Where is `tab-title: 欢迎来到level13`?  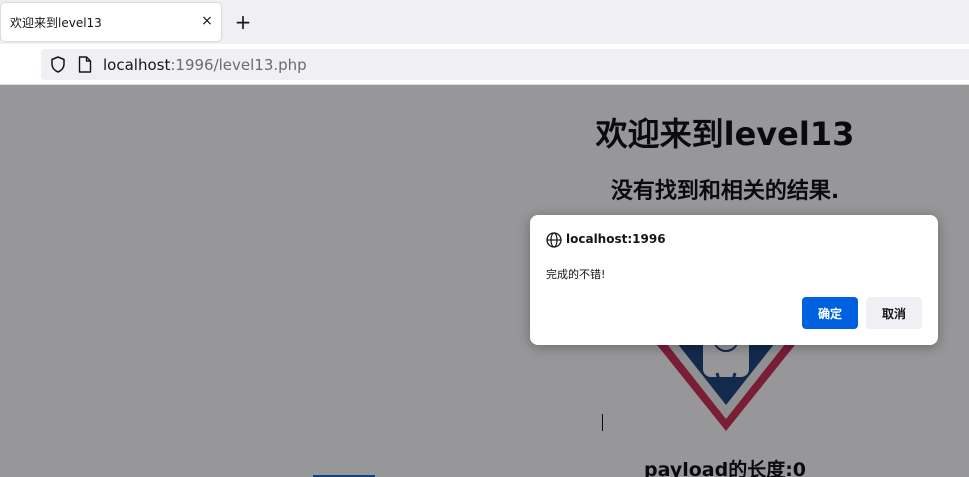 tab-title: 欢迎来到level13 is located at coordinates (56, 23).